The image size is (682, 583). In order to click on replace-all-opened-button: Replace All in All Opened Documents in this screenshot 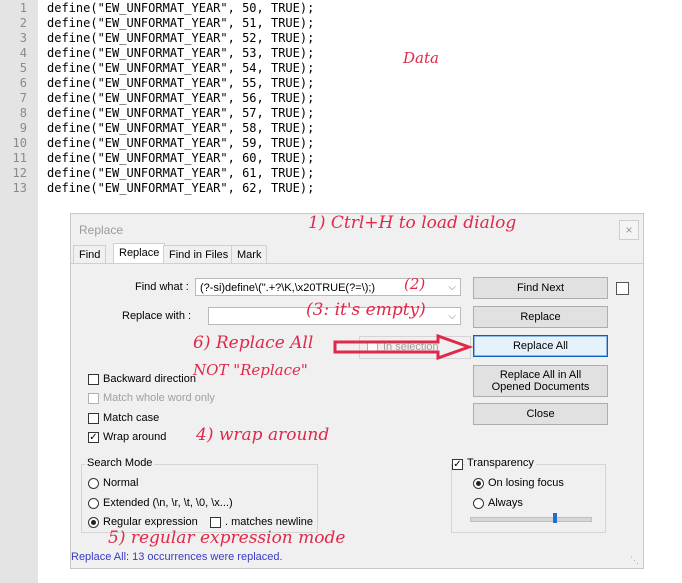, I will do `click(540, 381)`.